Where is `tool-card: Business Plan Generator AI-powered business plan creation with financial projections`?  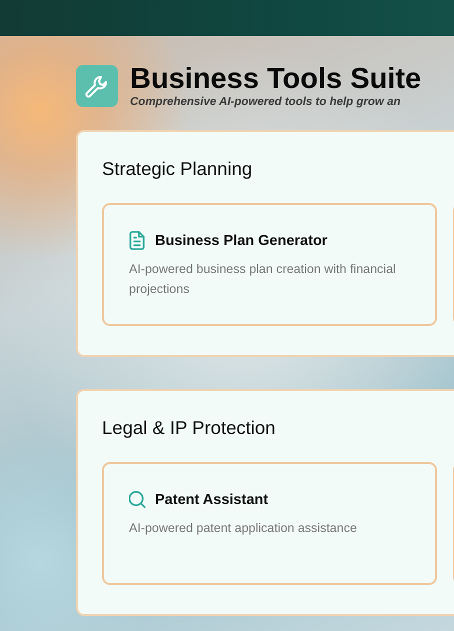
tool-card: Business Plan Generator AI-powered business plan creation with financial projections is located at coordinates (269, 264).